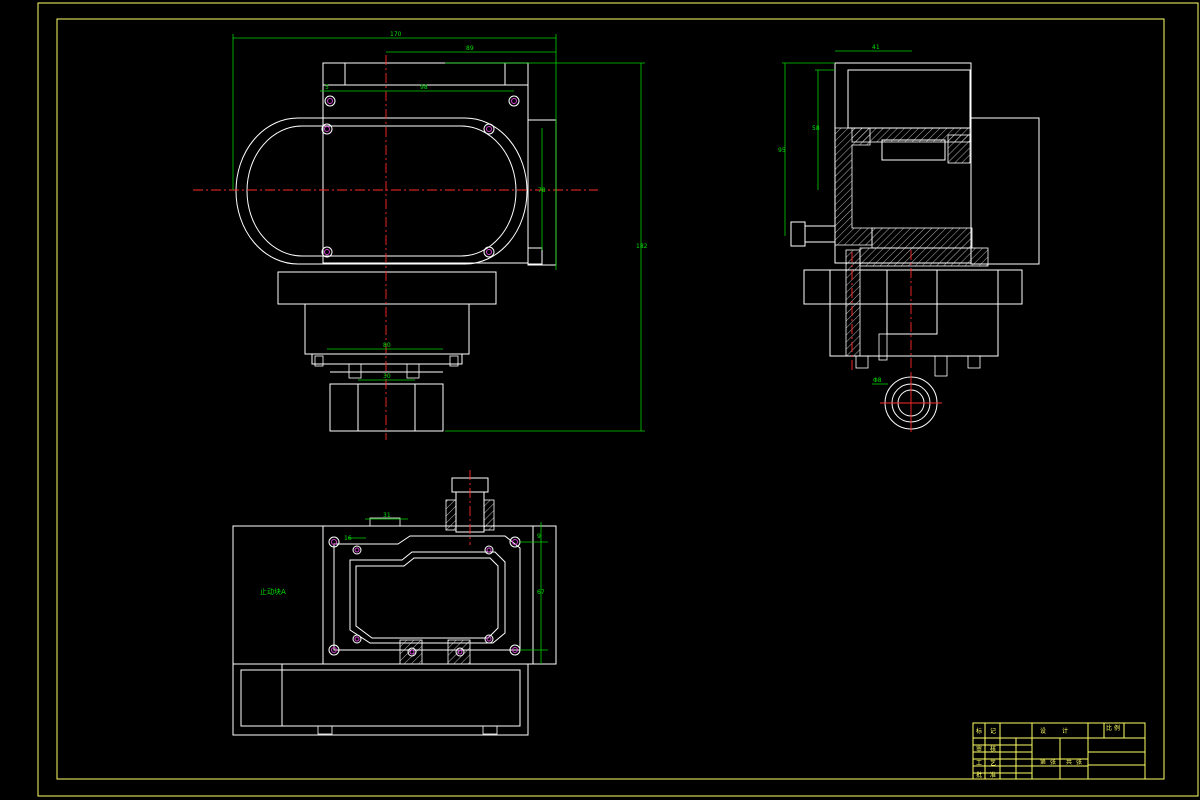 The width and height of the screenshot is (1200, 800). I want to click on tb-cell-15: 张, so click(1079, 762).